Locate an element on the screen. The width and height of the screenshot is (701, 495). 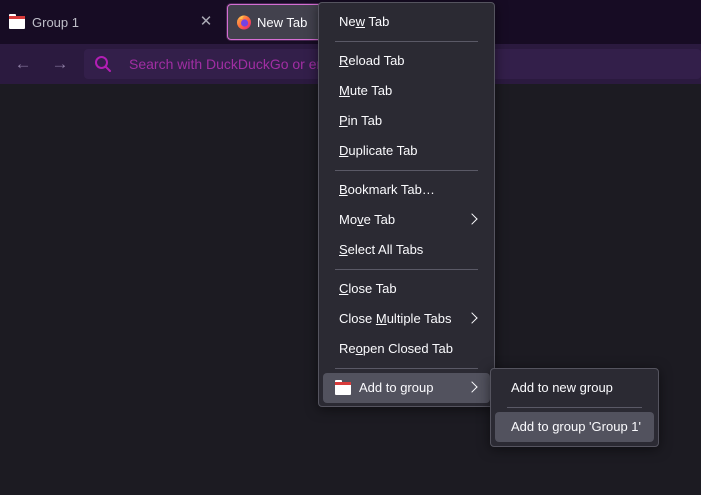
menu-item-select-all-tabs: Select All Tabs is located at coordinates (406, 250).